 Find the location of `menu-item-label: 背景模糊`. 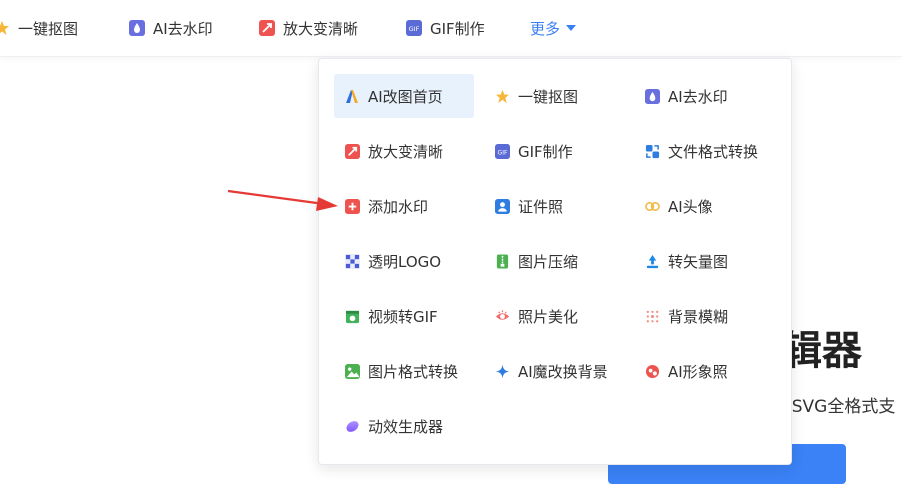

menu-item-label: 背景模糊 is located at coordinates (698, 316).